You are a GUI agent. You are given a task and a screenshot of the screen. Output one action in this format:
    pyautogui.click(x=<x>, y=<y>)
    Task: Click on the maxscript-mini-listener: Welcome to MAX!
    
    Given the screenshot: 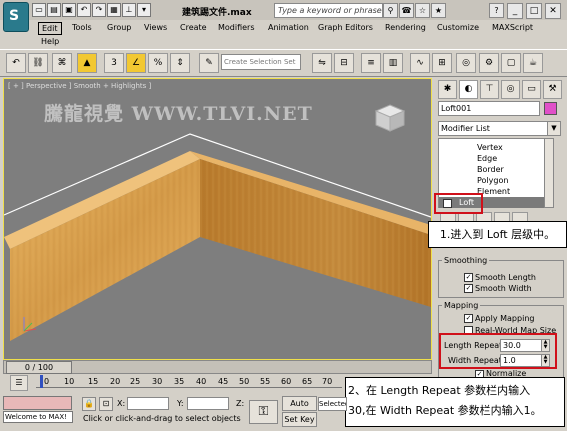 What is the action you would take?
    pyautogui.click(x=38, y=417)
    